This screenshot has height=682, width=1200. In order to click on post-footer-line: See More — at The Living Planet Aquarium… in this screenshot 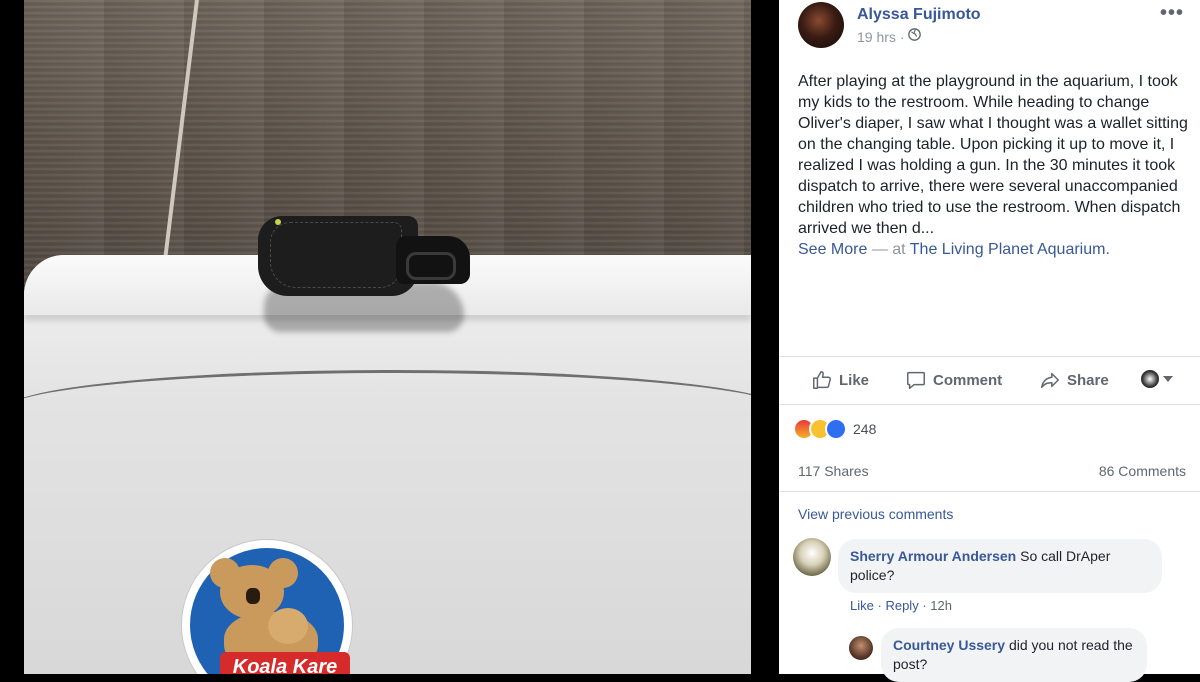, I will do `click(954, 249)`.